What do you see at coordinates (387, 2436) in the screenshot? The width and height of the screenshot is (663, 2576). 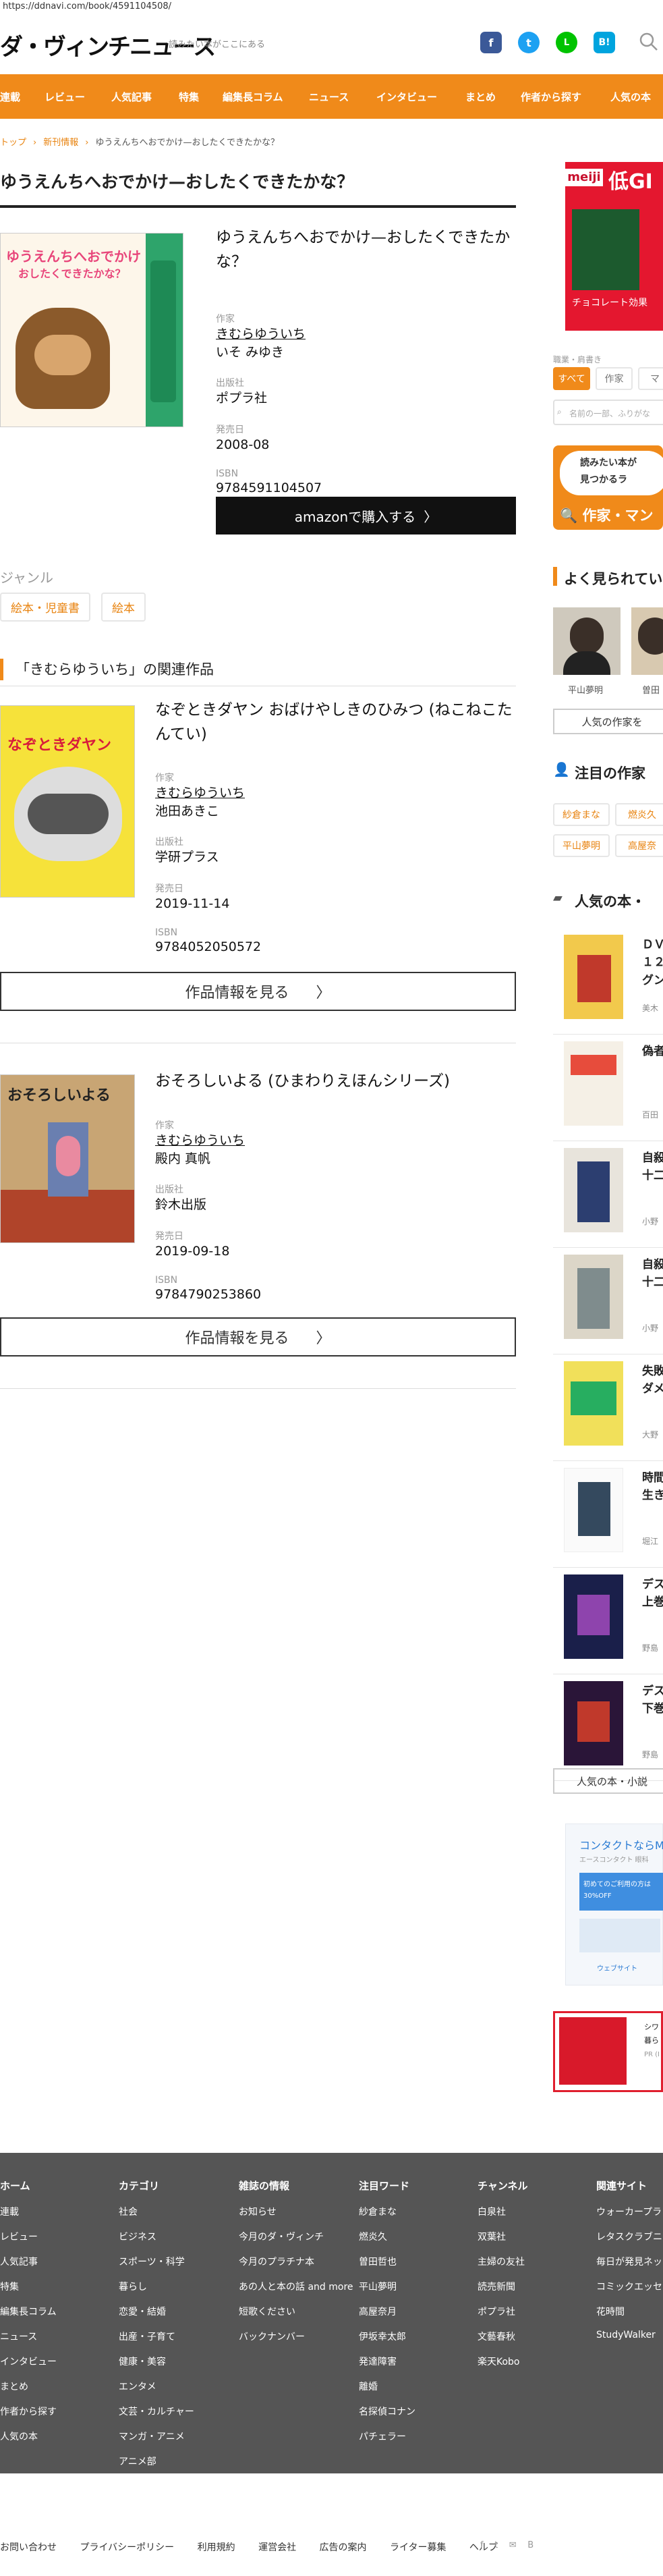 I see `footer-link: パチェラー` at bounding box center [387, 2436].